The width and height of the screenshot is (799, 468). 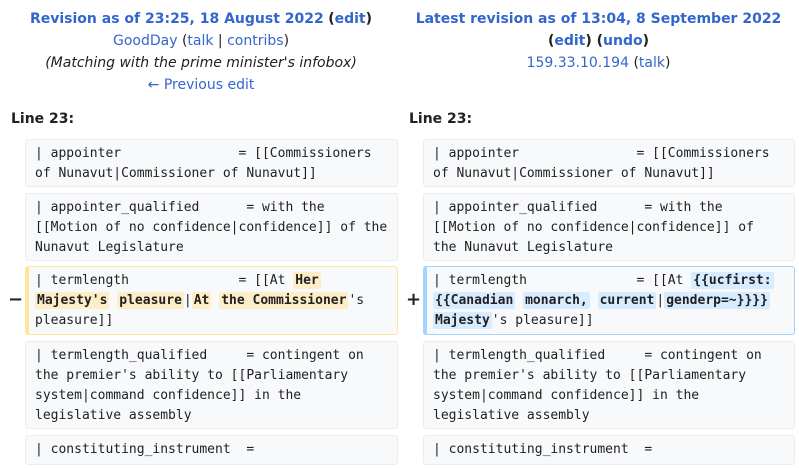 What do you see at coordinates (164, 280) in the screenshot?
I see `deleted-line-prefix: | termlength = [[At` at bounding box center [164, 280].